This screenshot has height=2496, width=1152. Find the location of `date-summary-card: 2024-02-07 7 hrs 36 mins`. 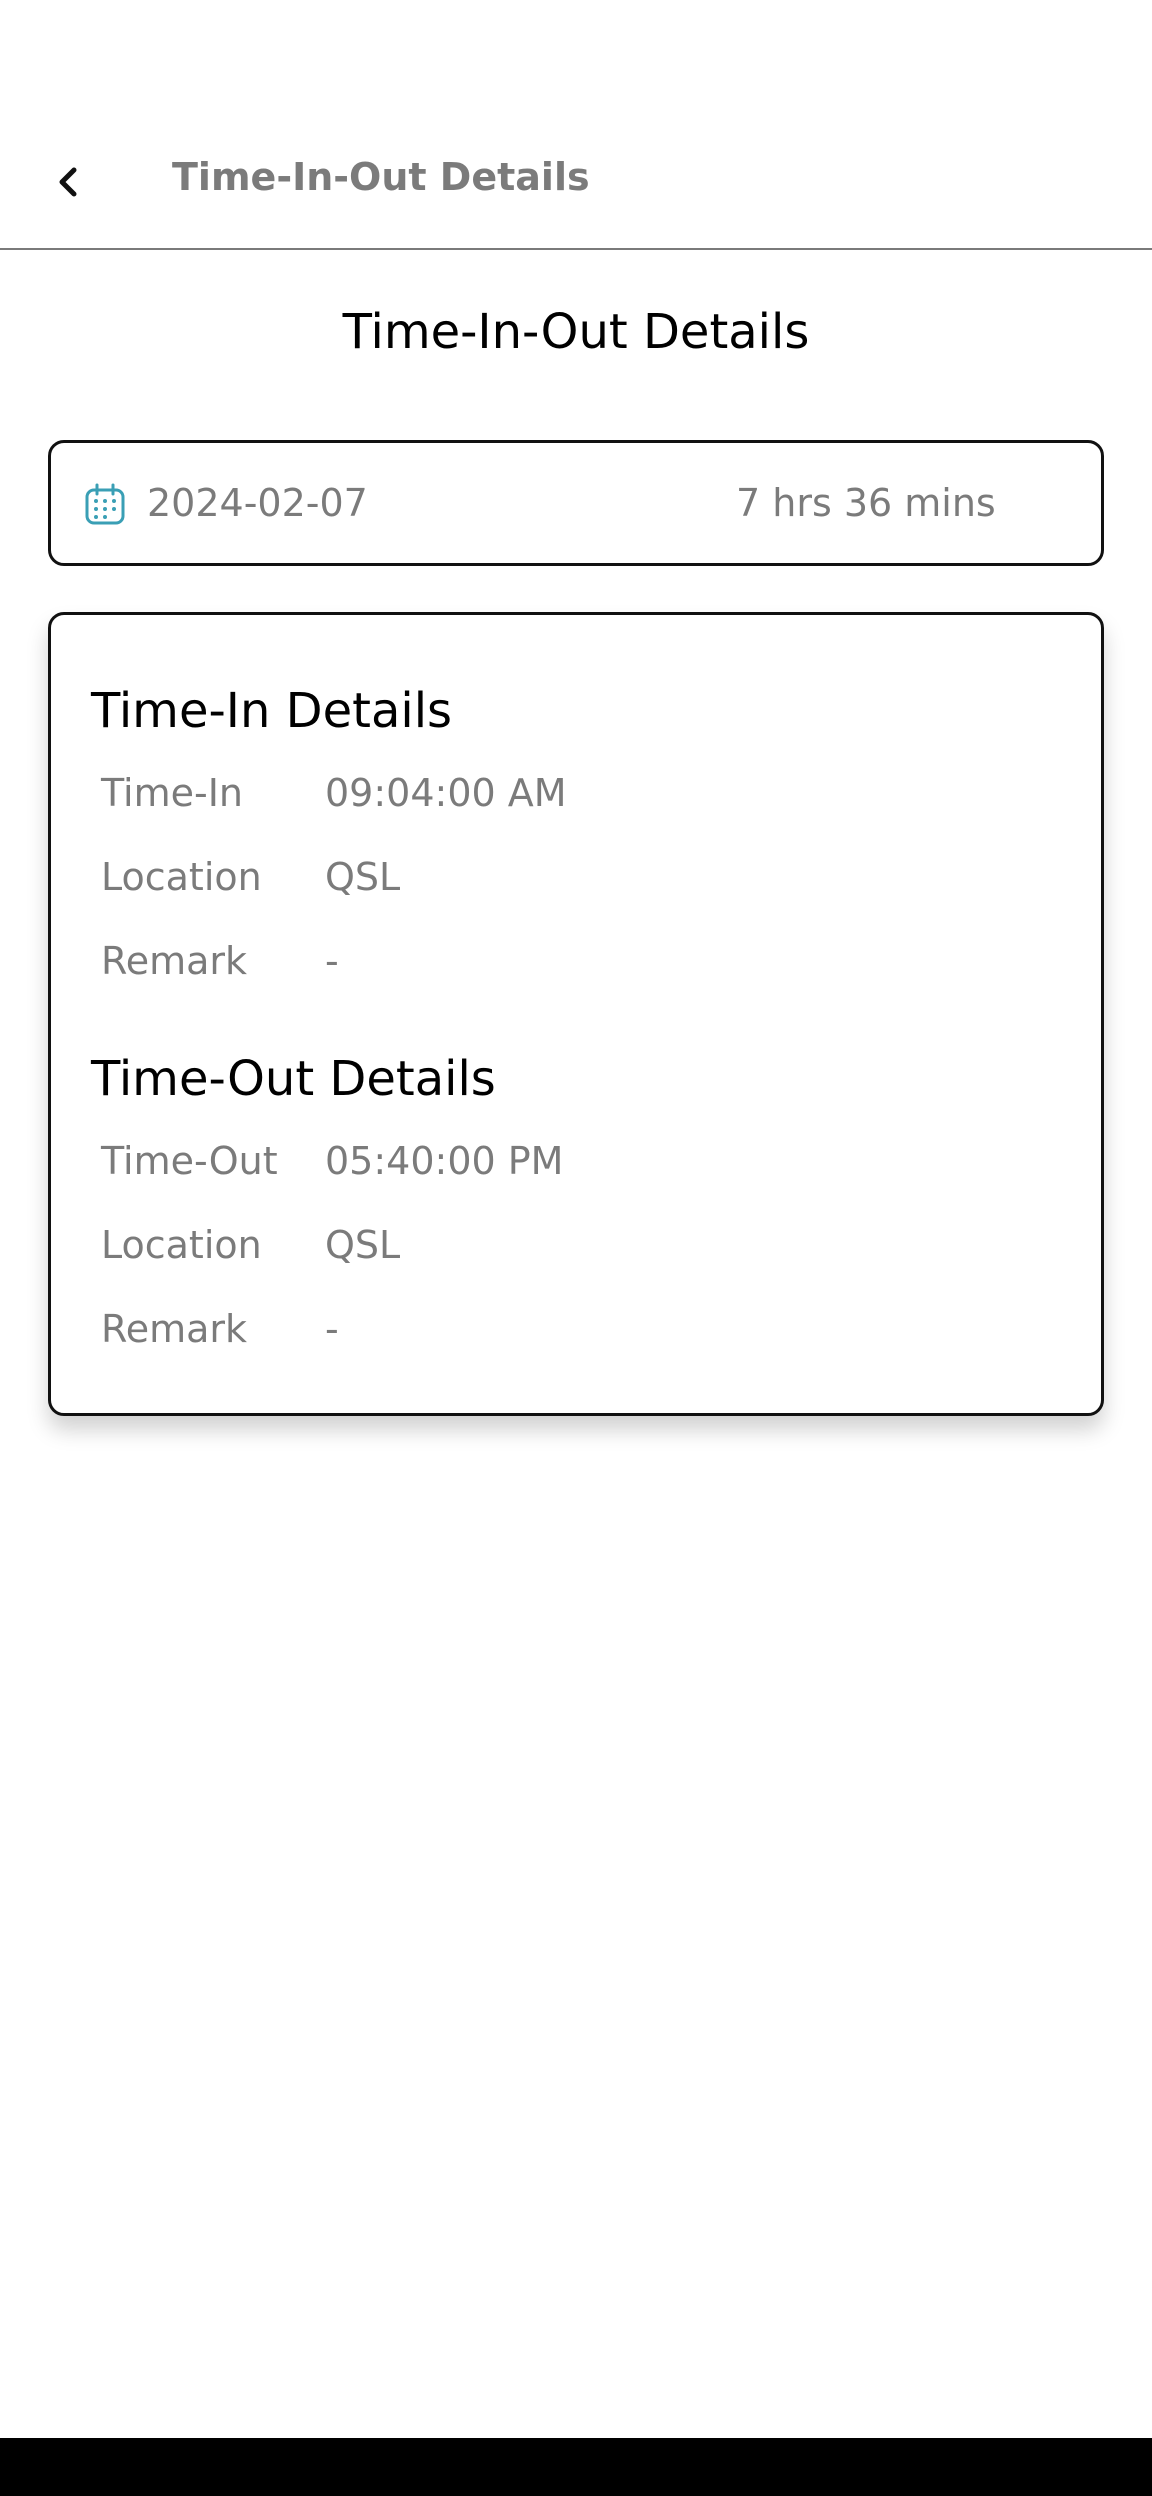

date-summary-card: 2024-02-07 7 hrs 36 mins is located at coordinates (576, 503).